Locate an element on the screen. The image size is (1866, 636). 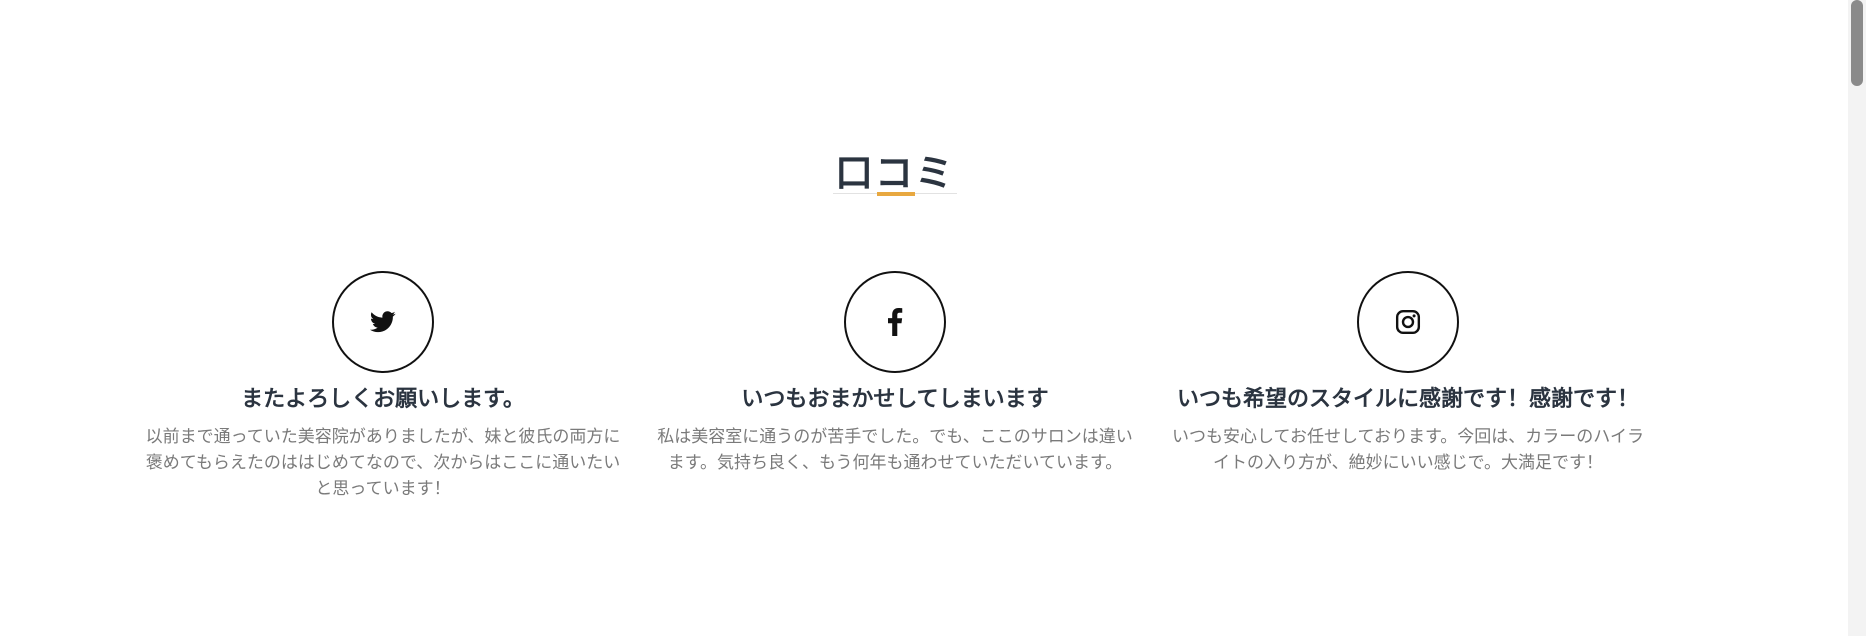
scrollbar-track is located at coordinates (1857, 318).